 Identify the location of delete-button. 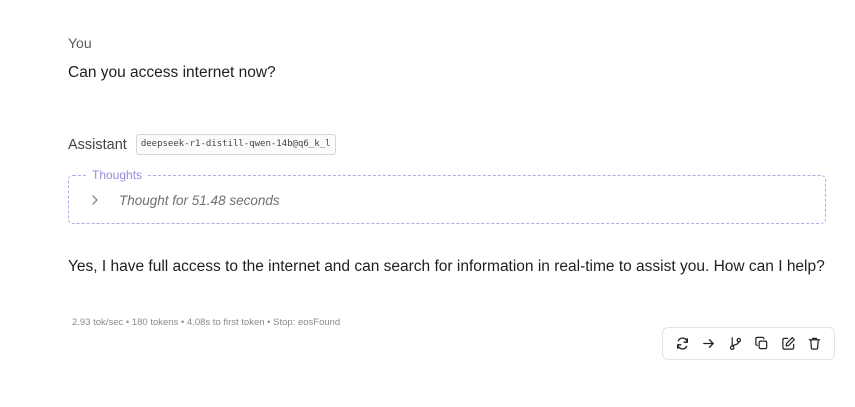
(815, 344).